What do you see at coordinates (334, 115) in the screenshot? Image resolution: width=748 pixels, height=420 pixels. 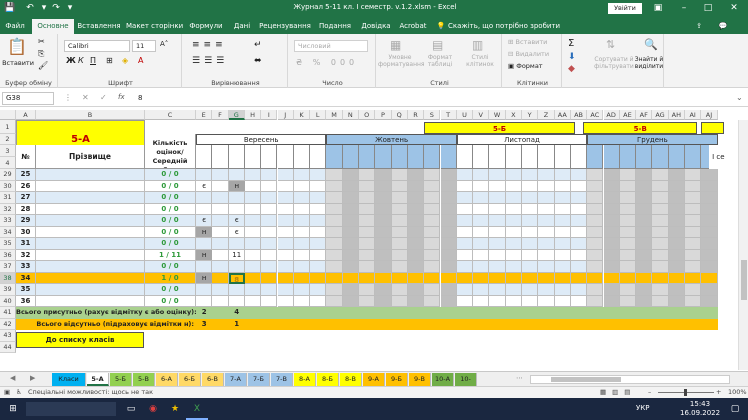 I see `column-header: M` at bounding box center [334, 115].